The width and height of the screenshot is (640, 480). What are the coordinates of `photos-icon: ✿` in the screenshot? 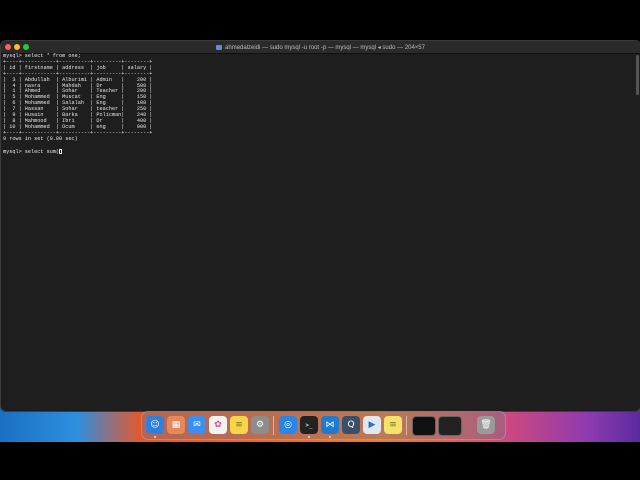 It's located at (218, 425).